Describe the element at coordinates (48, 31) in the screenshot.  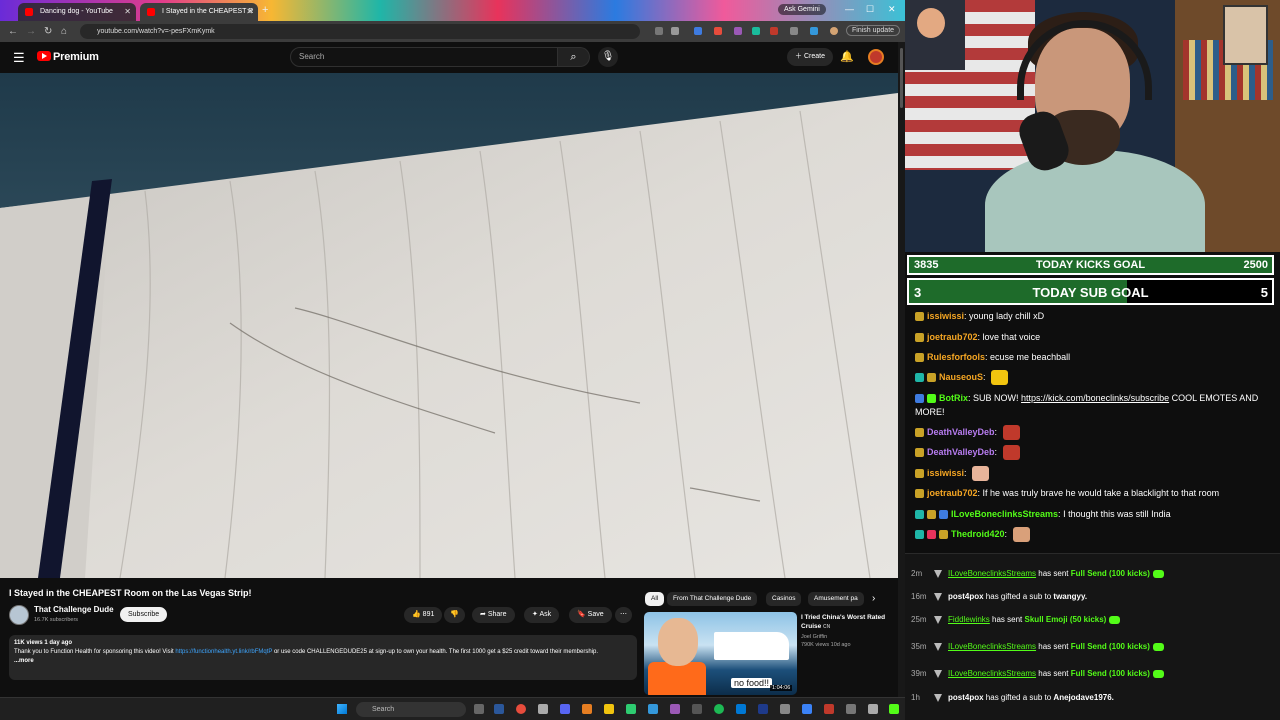
I see `reload-icon: ↻` at that location.